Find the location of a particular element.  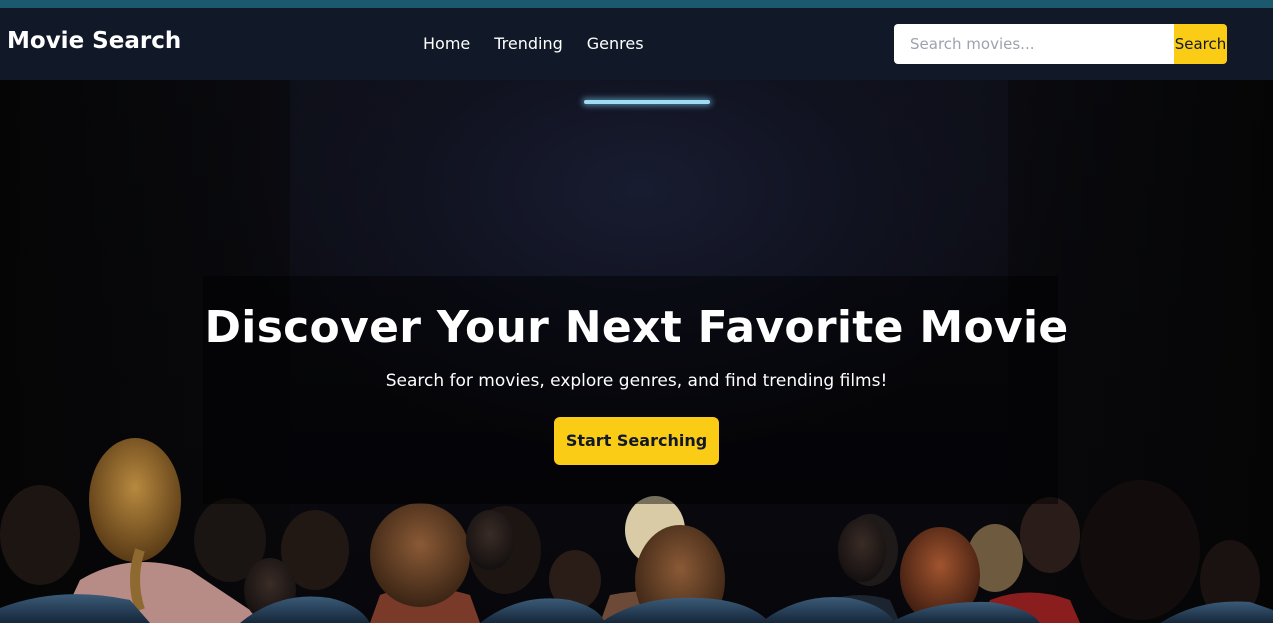

search-button: Search is located at coordinates (1200, 44).